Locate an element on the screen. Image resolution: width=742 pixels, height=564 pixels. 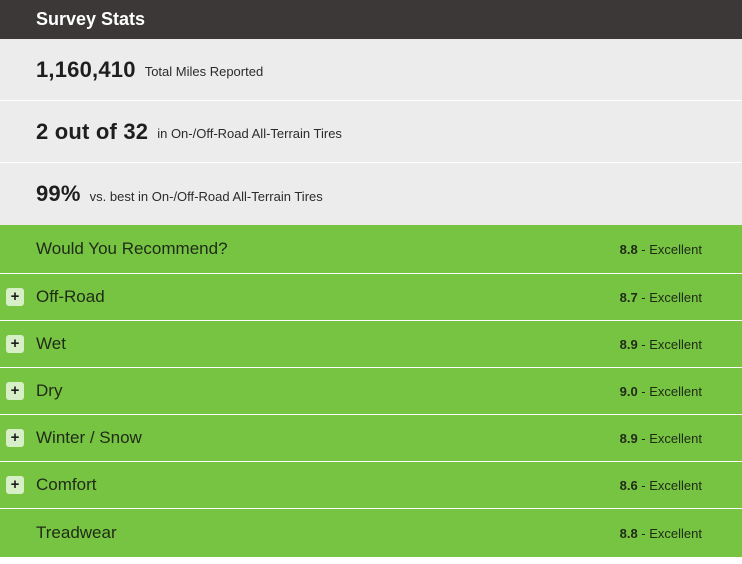
rating-row-winter-snow: + Winter / Snow 8.9 - Excellent is located at coordinates (371, 438).